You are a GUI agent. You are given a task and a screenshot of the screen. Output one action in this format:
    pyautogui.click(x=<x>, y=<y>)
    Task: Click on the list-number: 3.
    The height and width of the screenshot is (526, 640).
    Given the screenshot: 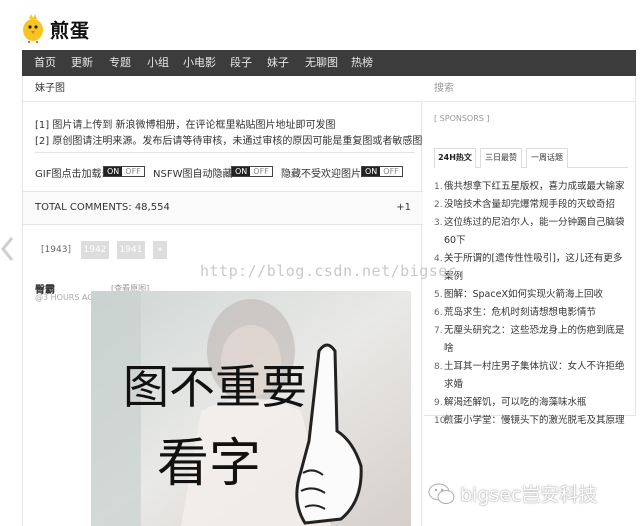 What is the action you would take?
    pyautogui.click(x=438, y=223)
    